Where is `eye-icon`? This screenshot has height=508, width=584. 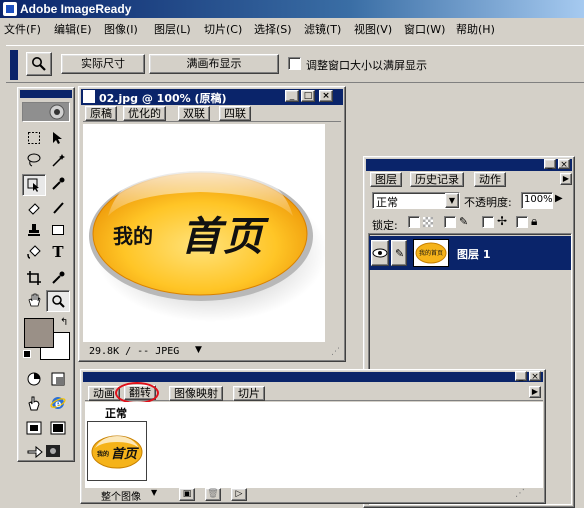
eye-icon is located at coordinates (380, 253).